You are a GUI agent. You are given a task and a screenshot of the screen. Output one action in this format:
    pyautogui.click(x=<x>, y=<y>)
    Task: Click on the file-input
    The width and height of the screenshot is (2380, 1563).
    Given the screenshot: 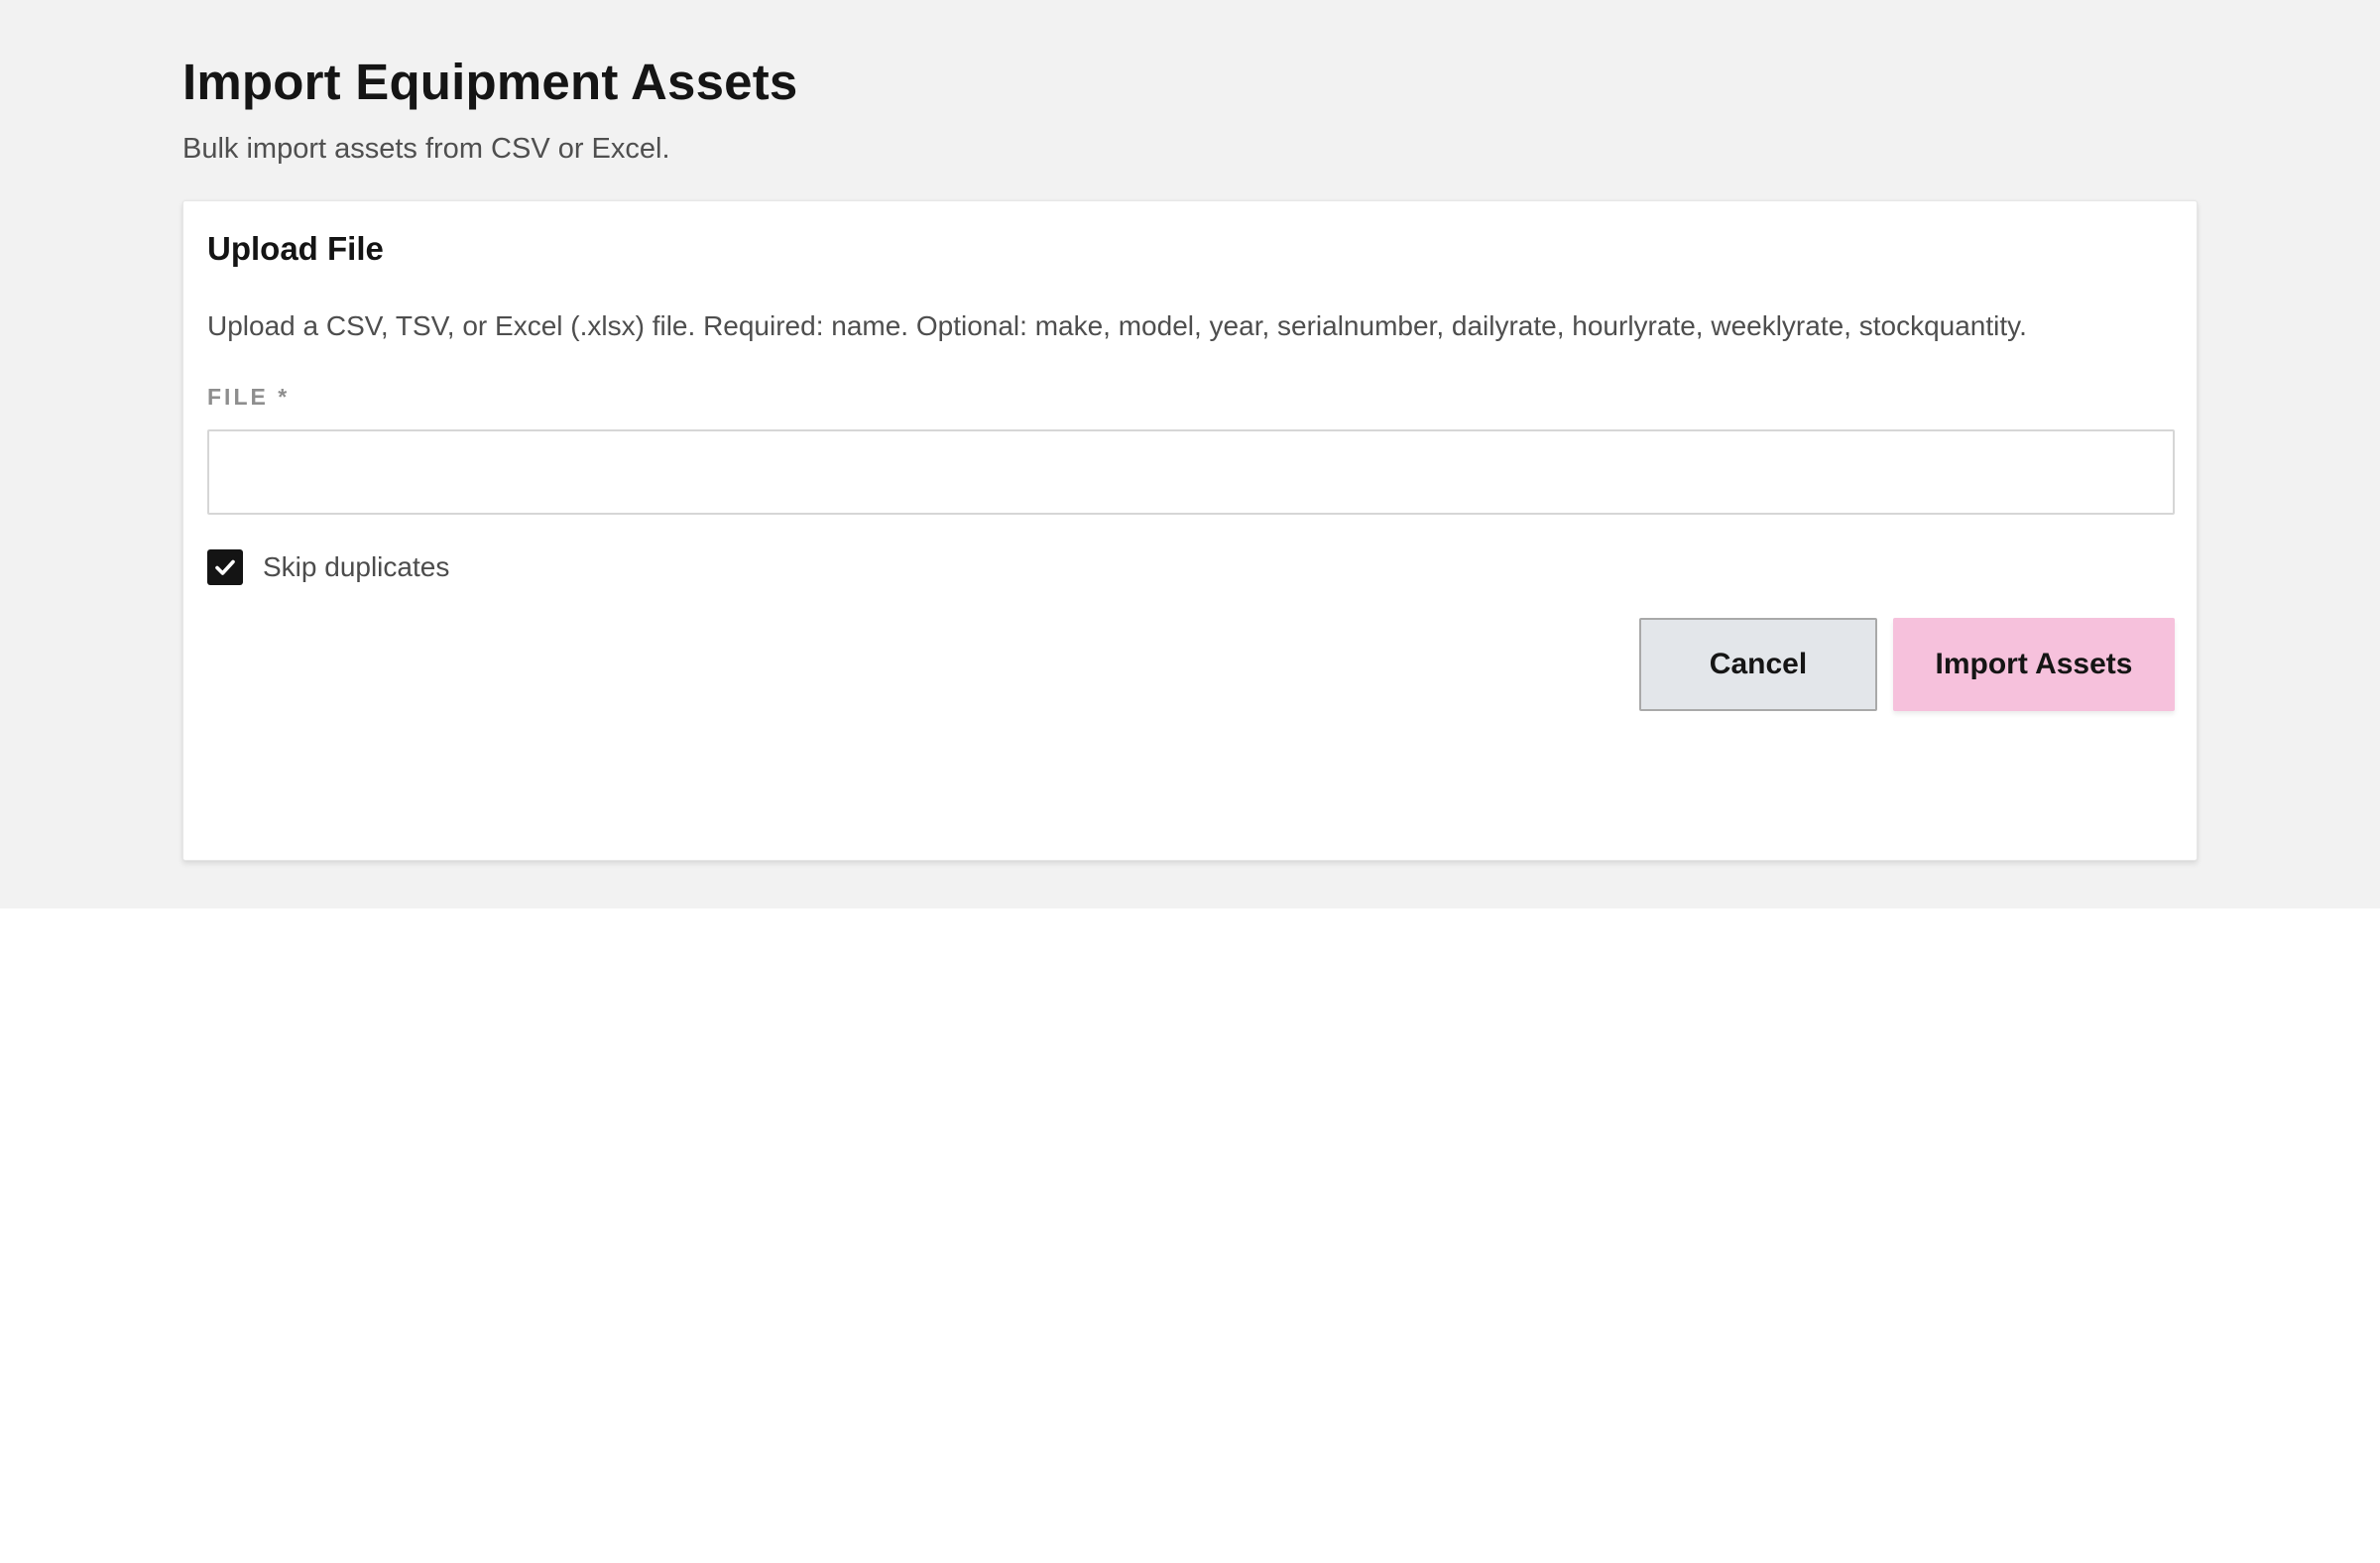 What is the action you would take?
    pyautogui.click(x=1191, y=472)
    